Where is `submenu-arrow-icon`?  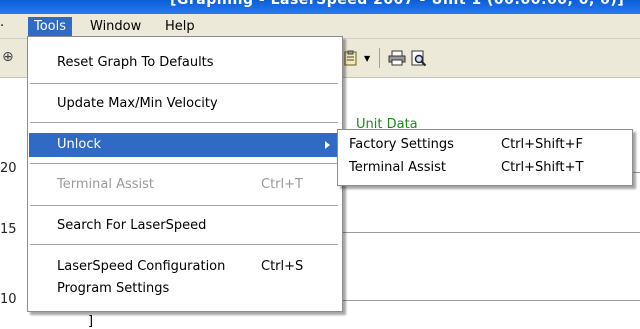 submenu-arrow-icon is located at coordinates (327, 145).